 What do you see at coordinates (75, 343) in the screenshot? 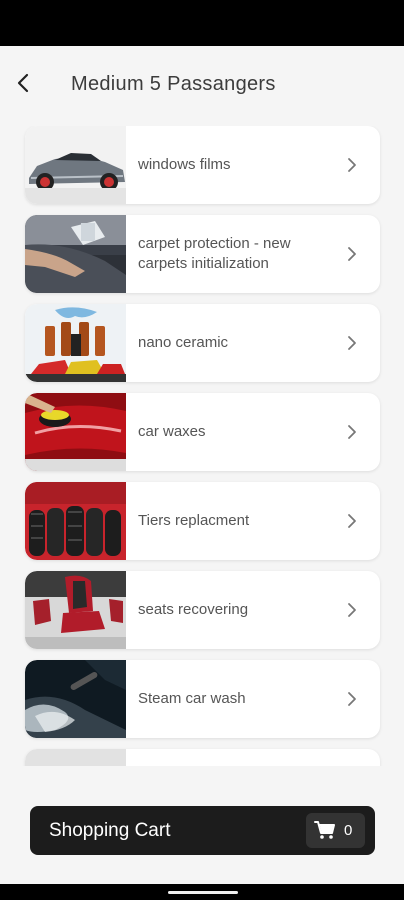
I see `ceramic-bottles-photo` at bounding box center [75, 343].